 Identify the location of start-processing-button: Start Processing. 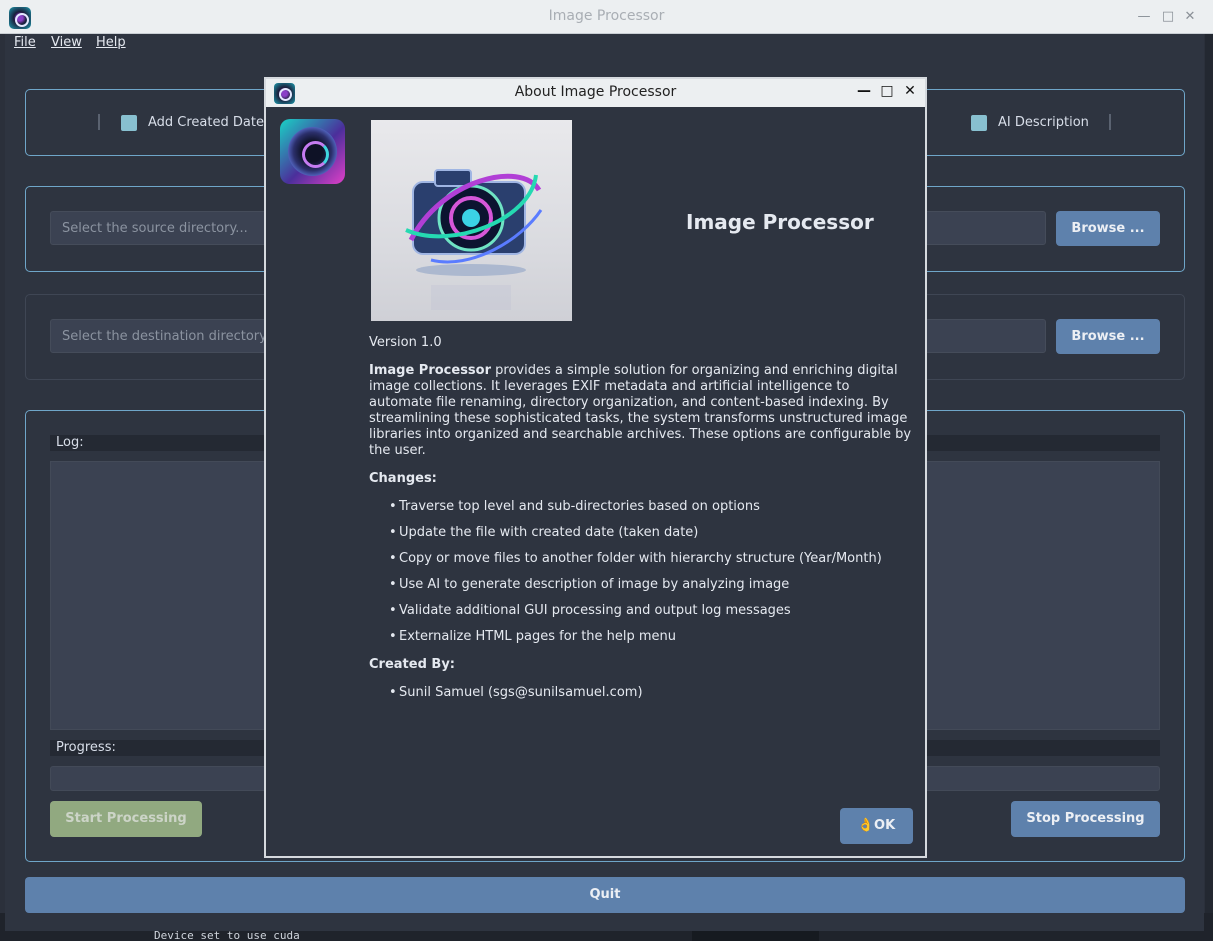
(126, 819).